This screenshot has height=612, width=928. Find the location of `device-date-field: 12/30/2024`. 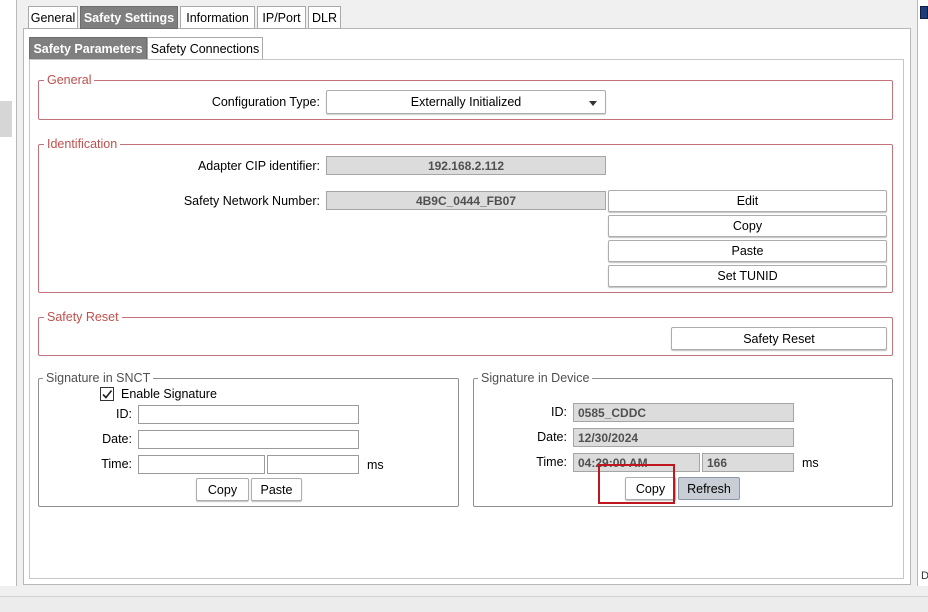

device-date-field: 12/30/2024 is located at coordinates (683, 437).